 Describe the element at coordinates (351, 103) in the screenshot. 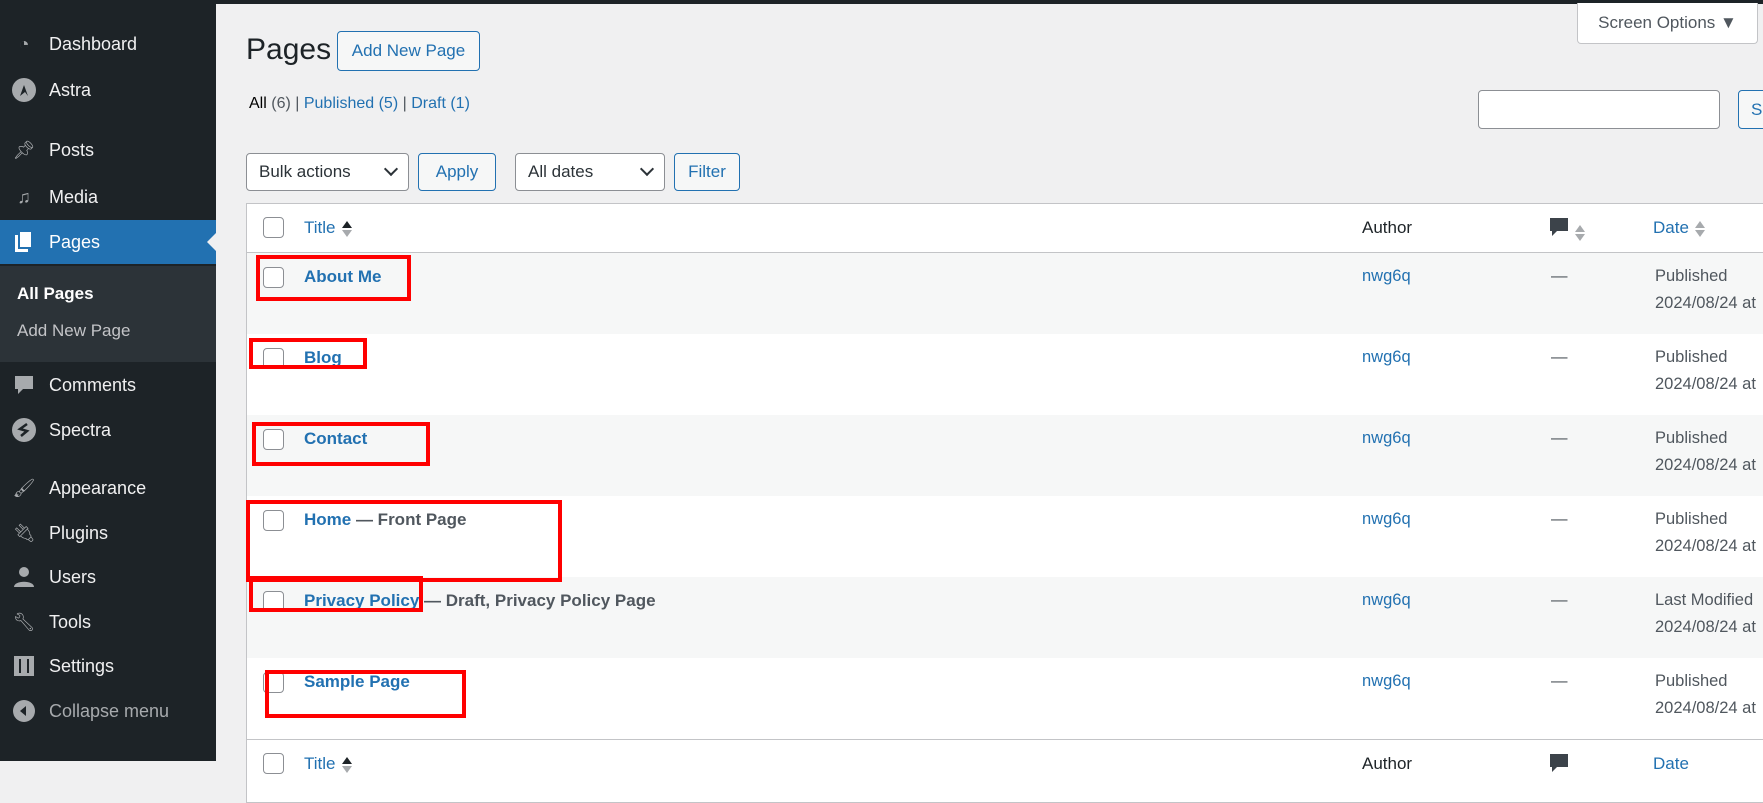

I see `filter-published: Published (5)` at that location.